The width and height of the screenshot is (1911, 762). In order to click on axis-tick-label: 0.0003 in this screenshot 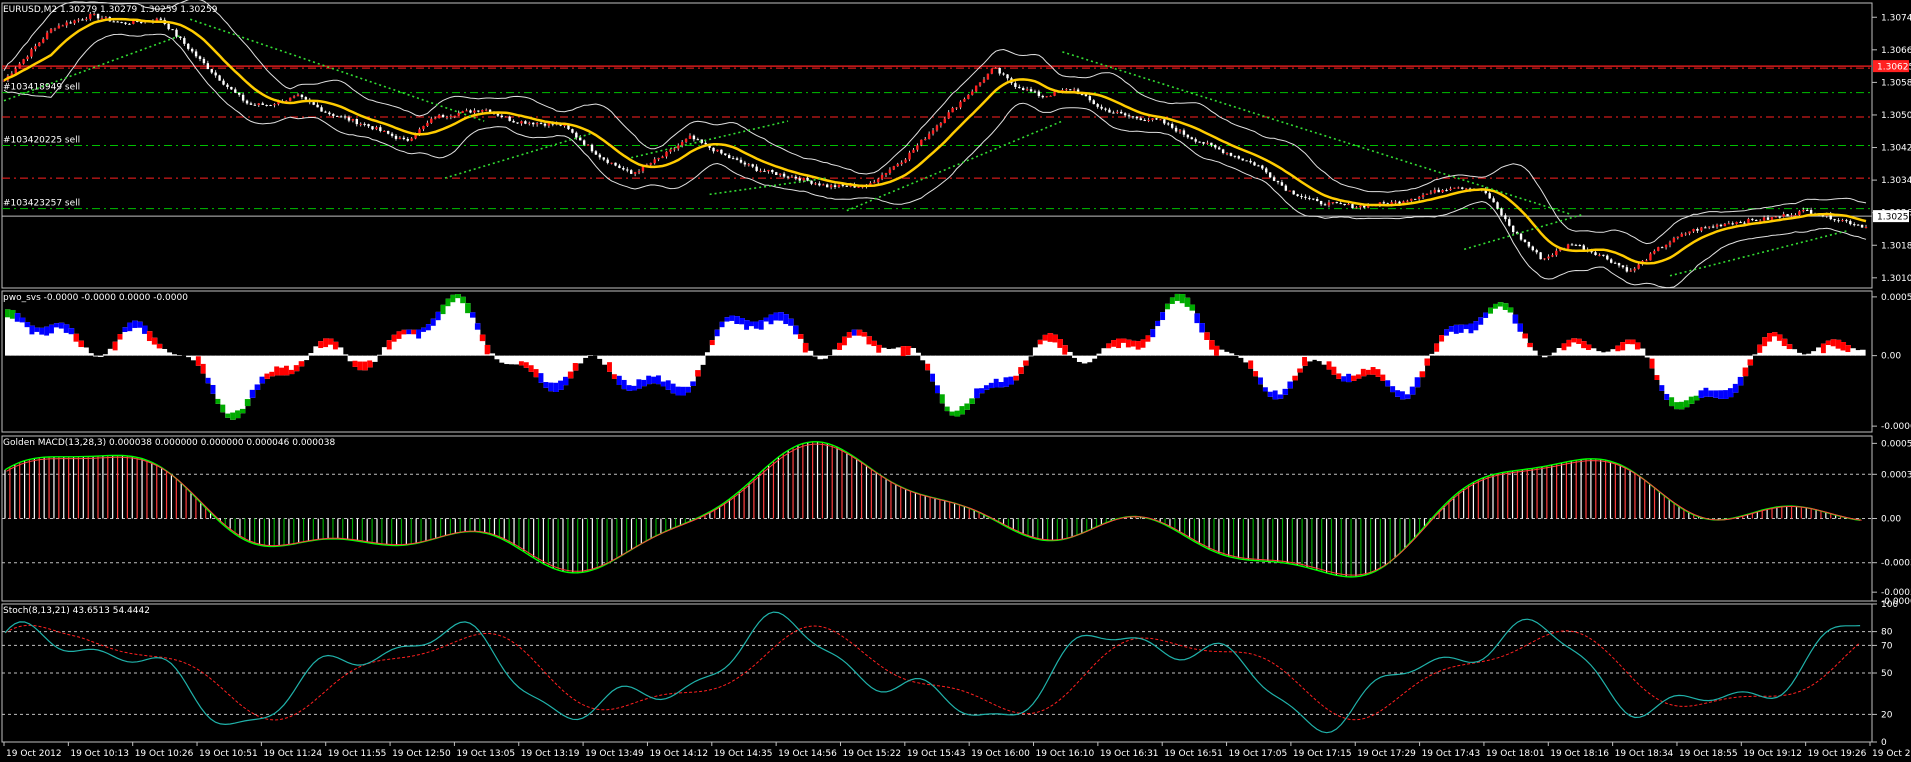, I will do `click(1896, 475)`.